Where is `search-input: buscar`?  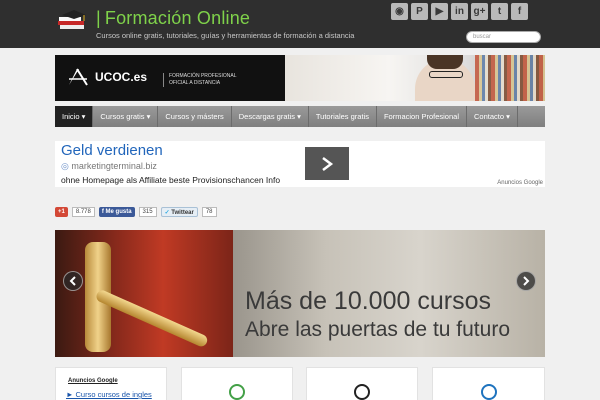 search-input: buscar is located at coordinates (503, 37).